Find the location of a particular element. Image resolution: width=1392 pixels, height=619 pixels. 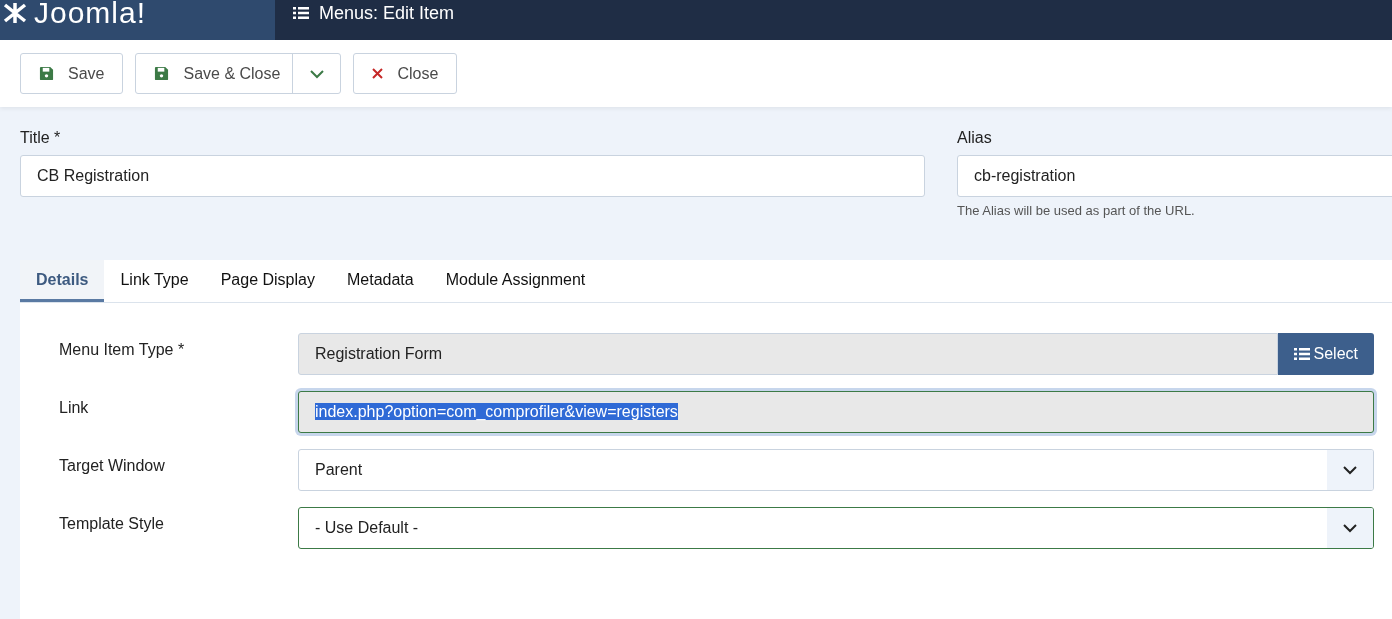

select-field: - Use Default - is located at coordinates (836, 528).